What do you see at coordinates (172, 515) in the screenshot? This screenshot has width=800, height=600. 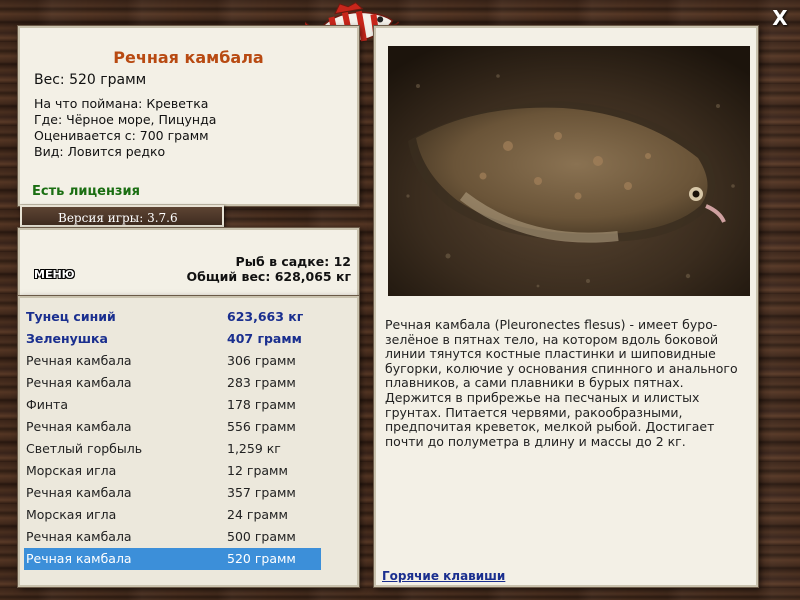 I see `catch-row: Морская игла 24 грамм` at bounding box center [172, 515].